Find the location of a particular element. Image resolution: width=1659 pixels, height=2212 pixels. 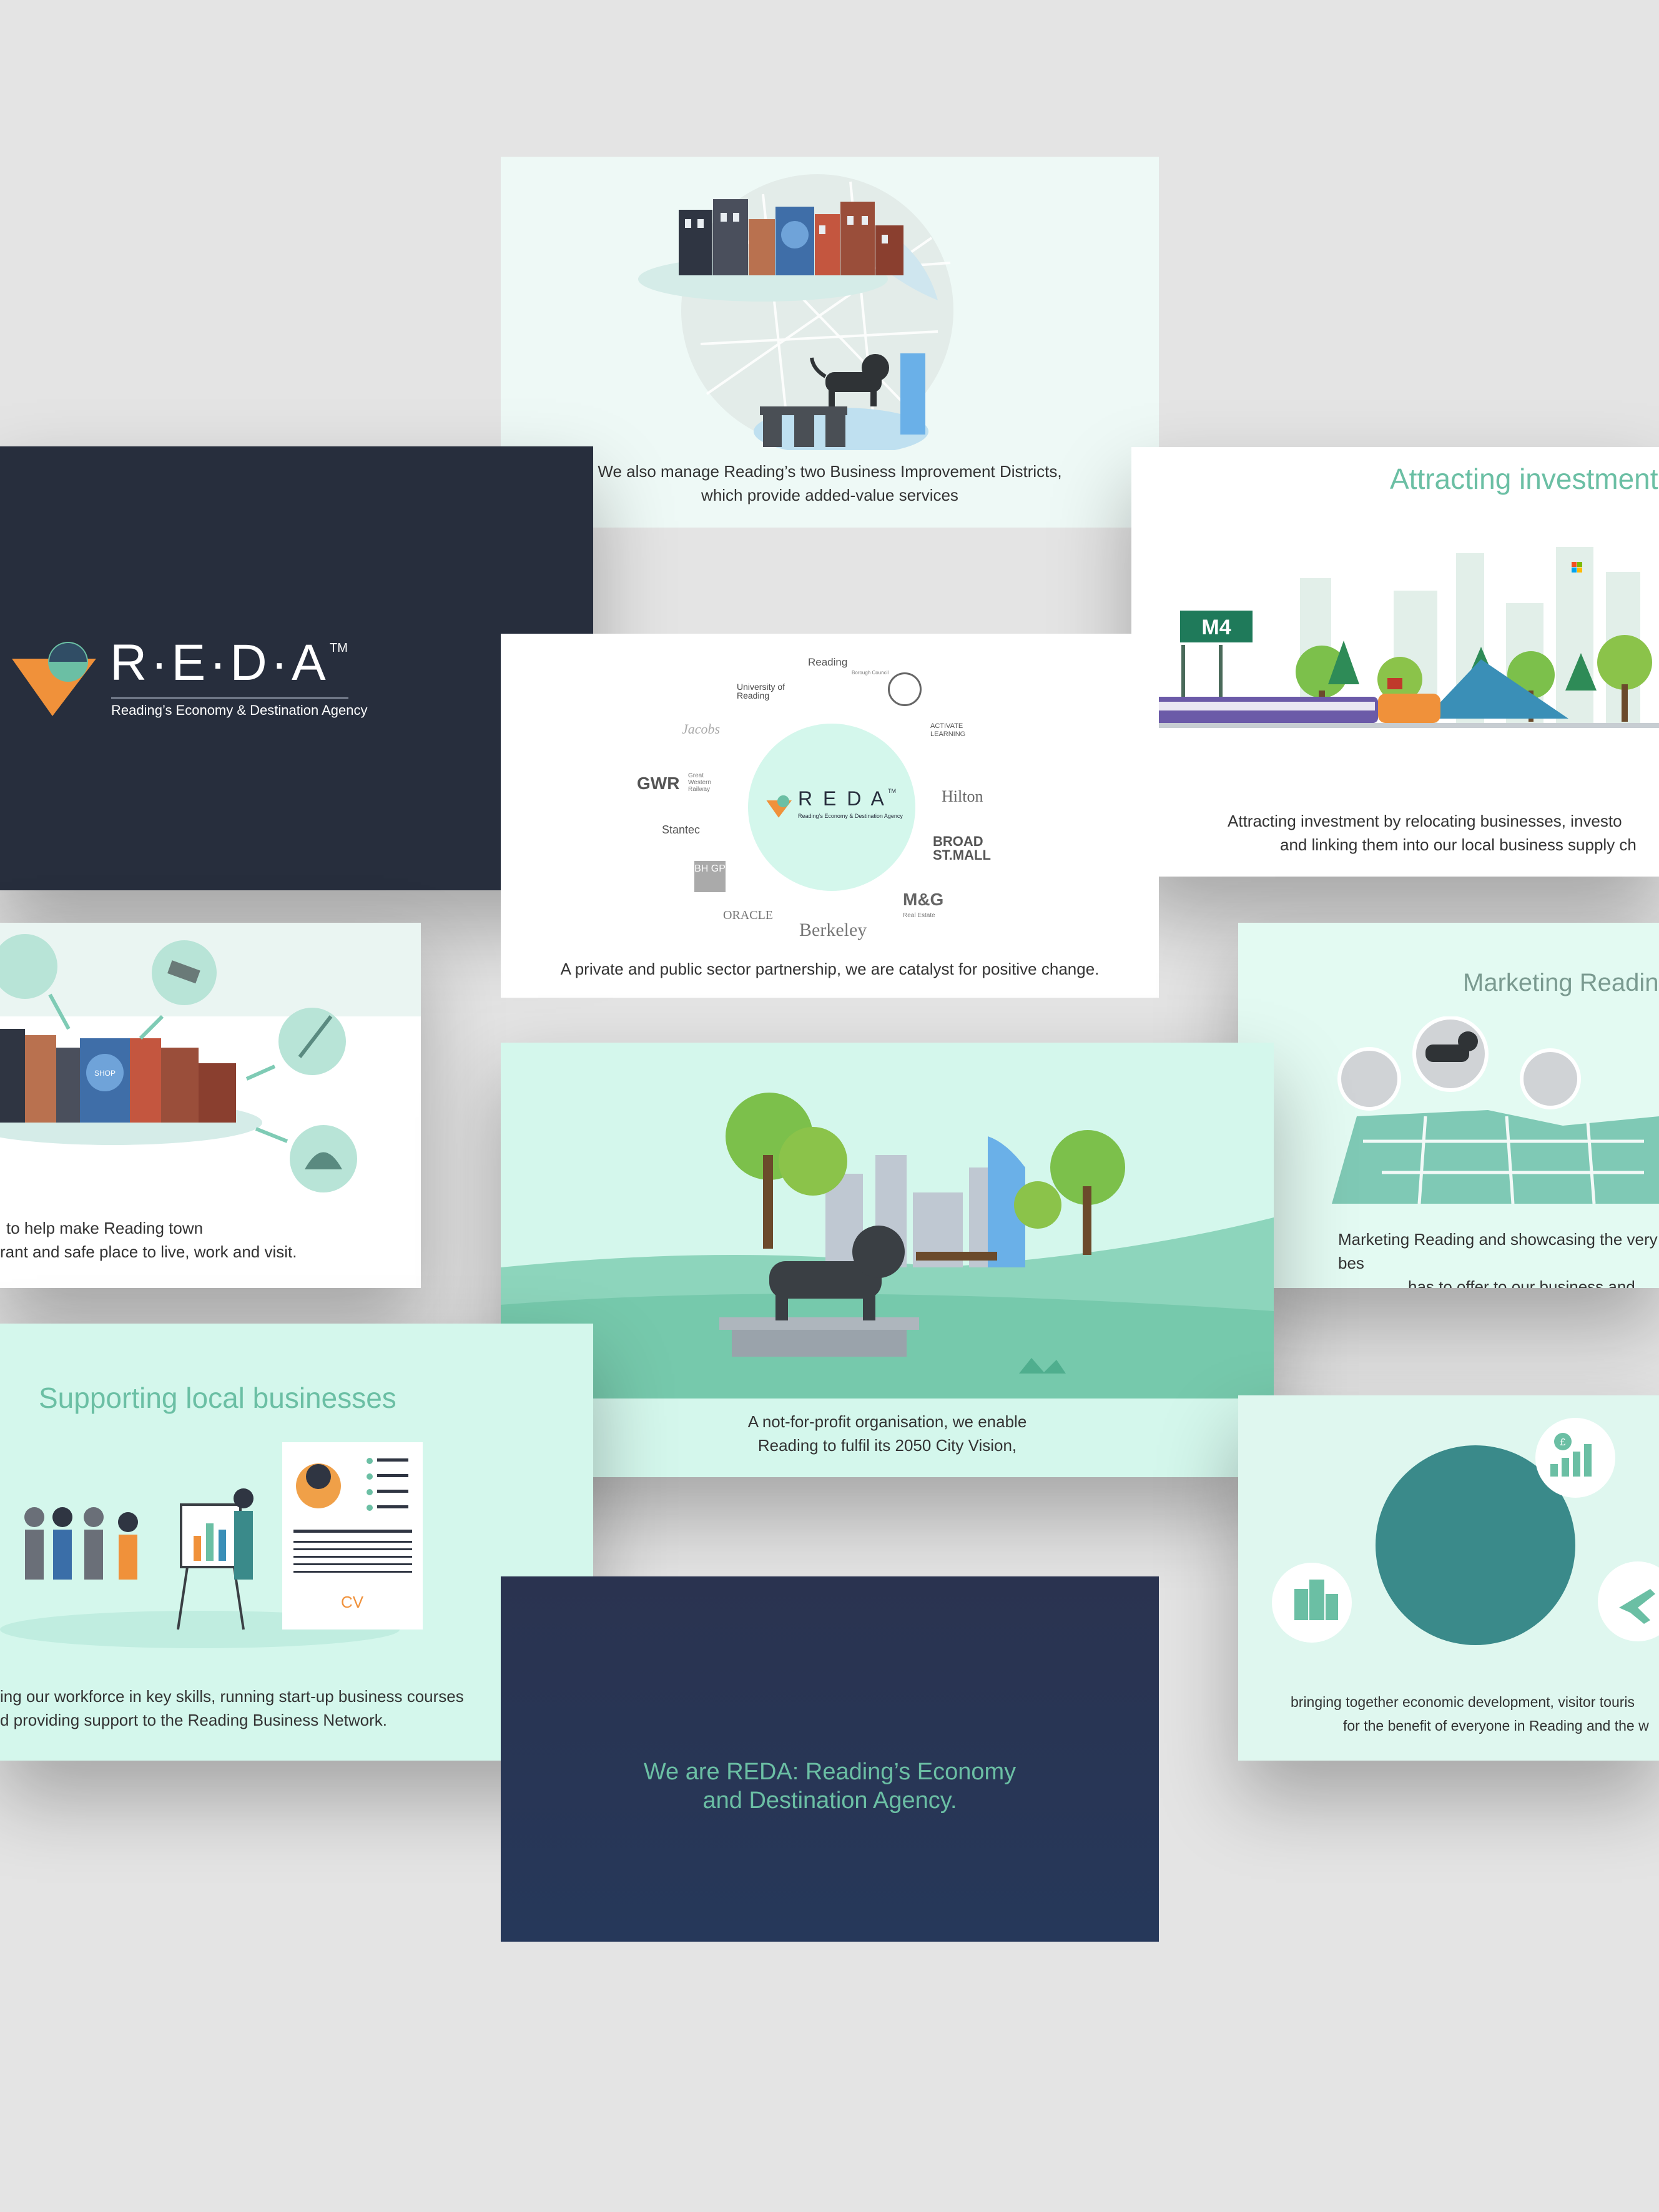

logo-wordmark: R·E·D·A is located at coordinates (220, 662).